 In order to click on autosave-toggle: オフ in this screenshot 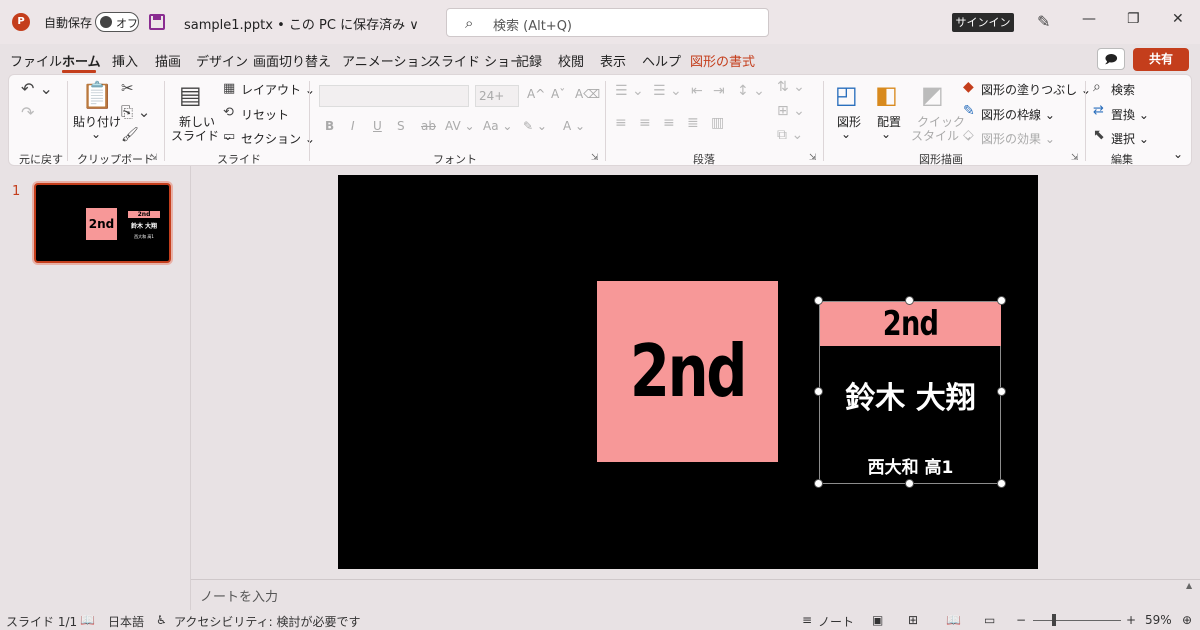, I will do `click(117, 22)`.